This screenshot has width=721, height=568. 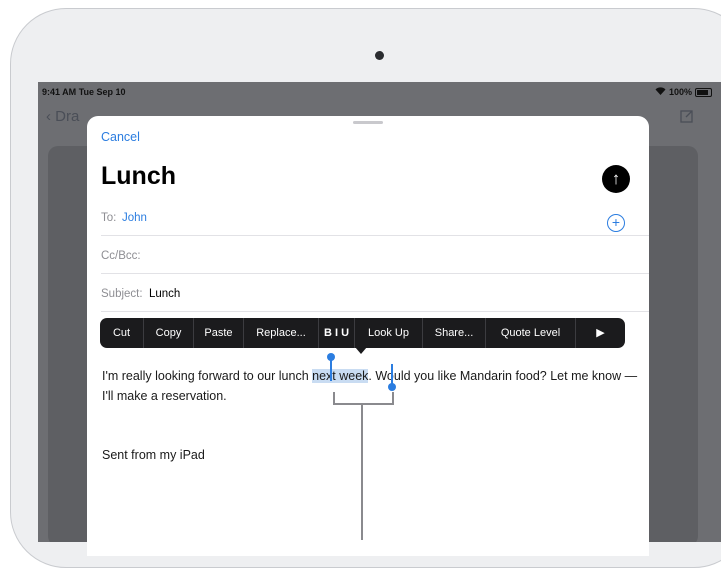 I want to click on status-date-text: Tue Sep 10, so click(x=102, y=92).